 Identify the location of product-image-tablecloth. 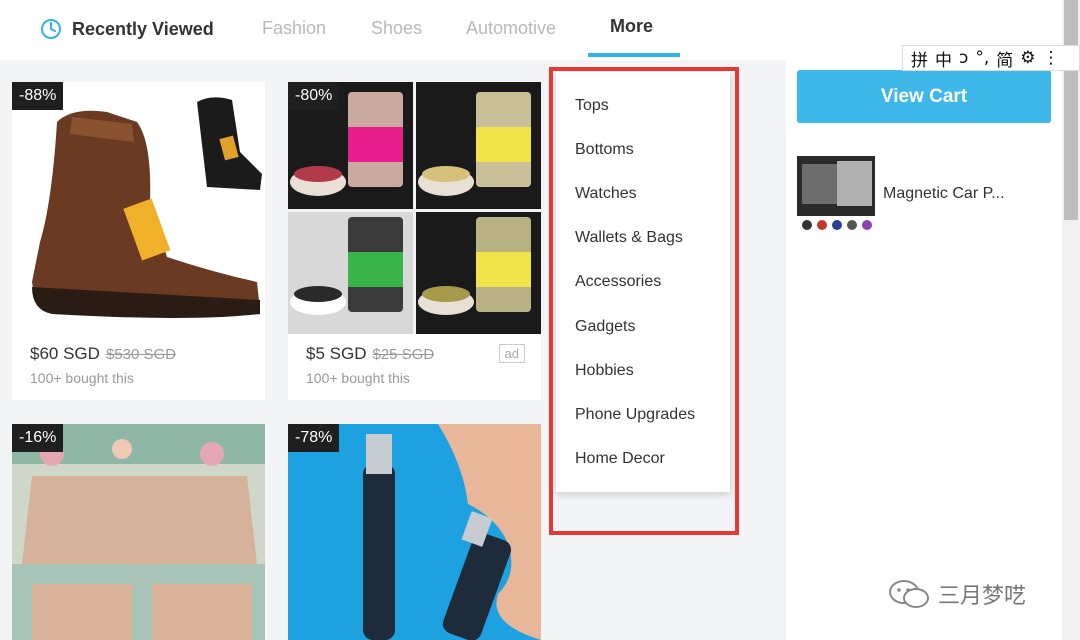
(138, 532).